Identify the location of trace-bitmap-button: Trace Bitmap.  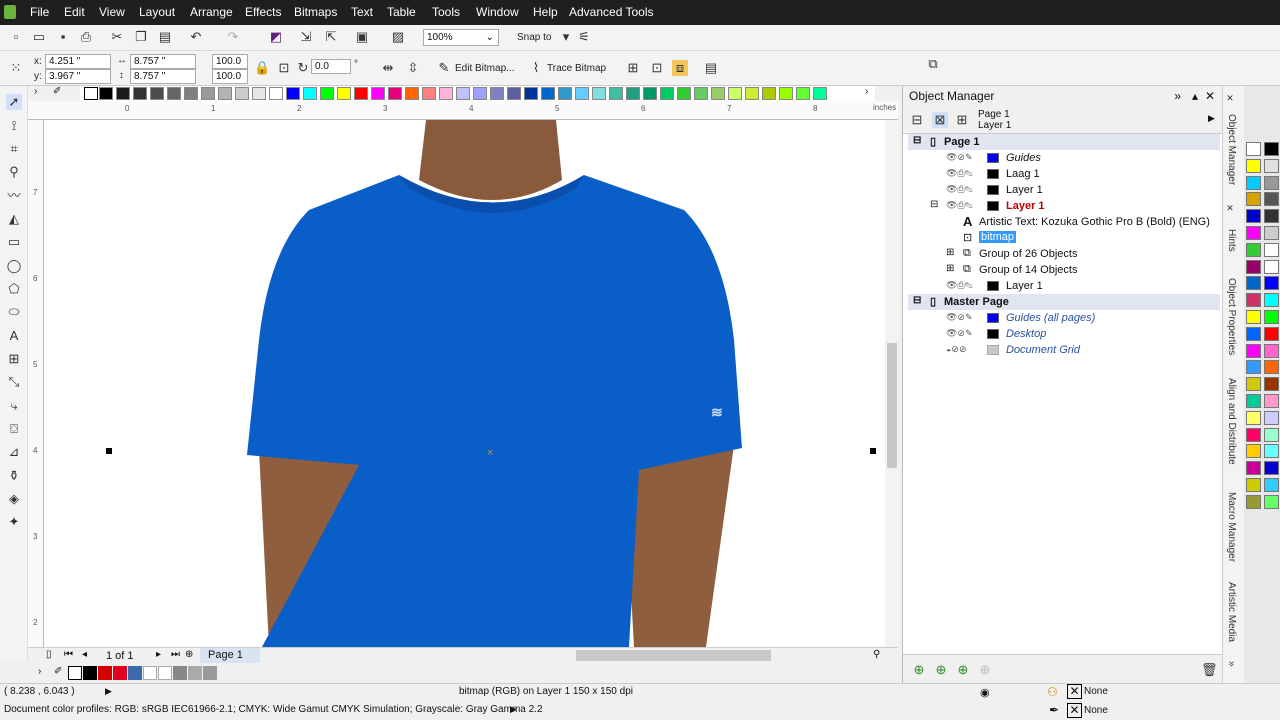
(576, 68).